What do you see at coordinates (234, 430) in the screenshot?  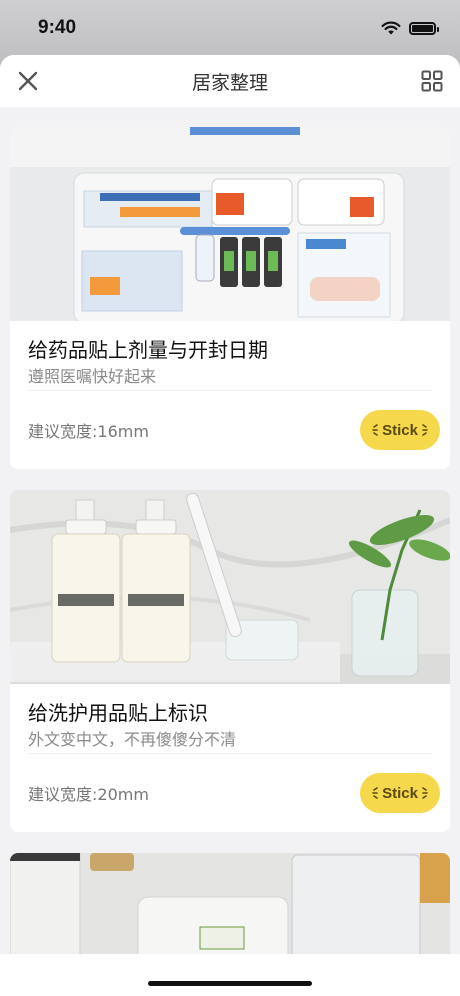 I see `card-footer: 建议宽度:16mm Stick` at bounding box center [234, 430].